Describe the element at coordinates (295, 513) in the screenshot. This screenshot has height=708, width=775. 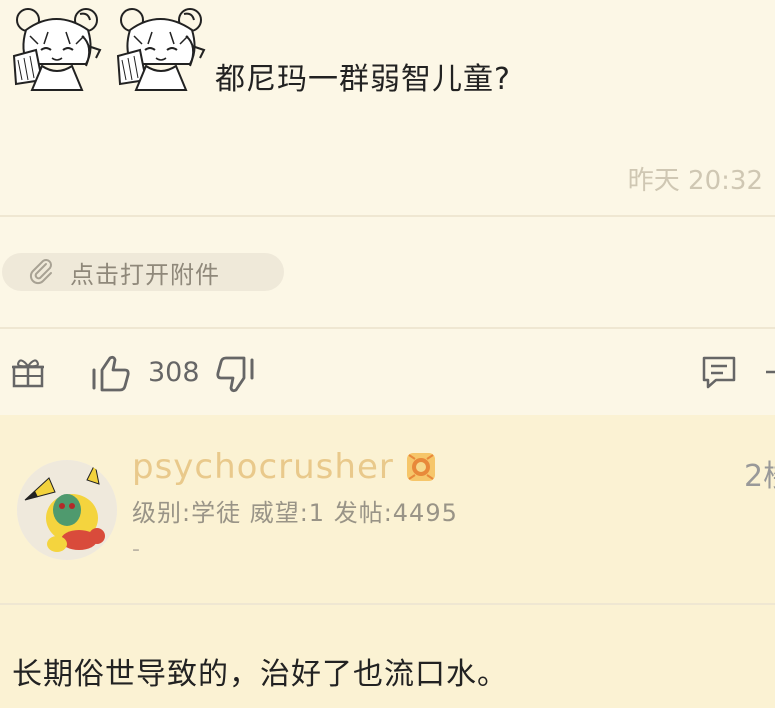
I see `reply-user-meta: 级别:学徒 威望:1 发帖:4495` at that location.